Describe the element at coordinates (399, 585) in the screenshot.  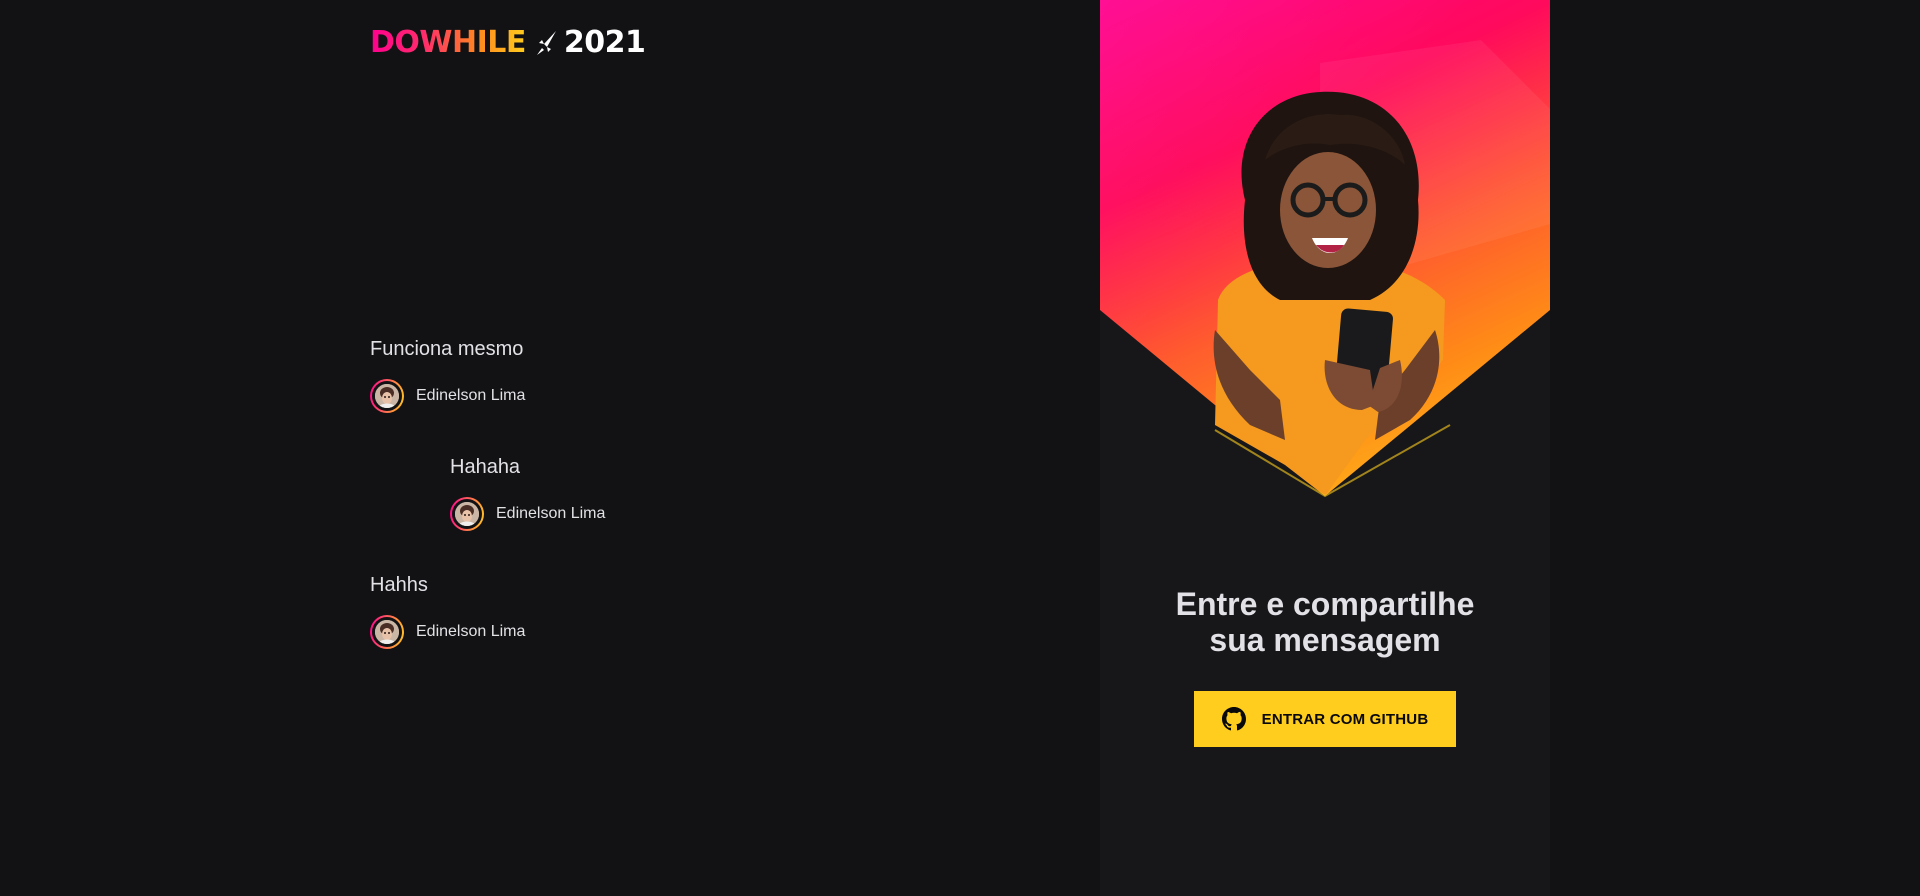
I see `message-text: Hahhs` at that location.